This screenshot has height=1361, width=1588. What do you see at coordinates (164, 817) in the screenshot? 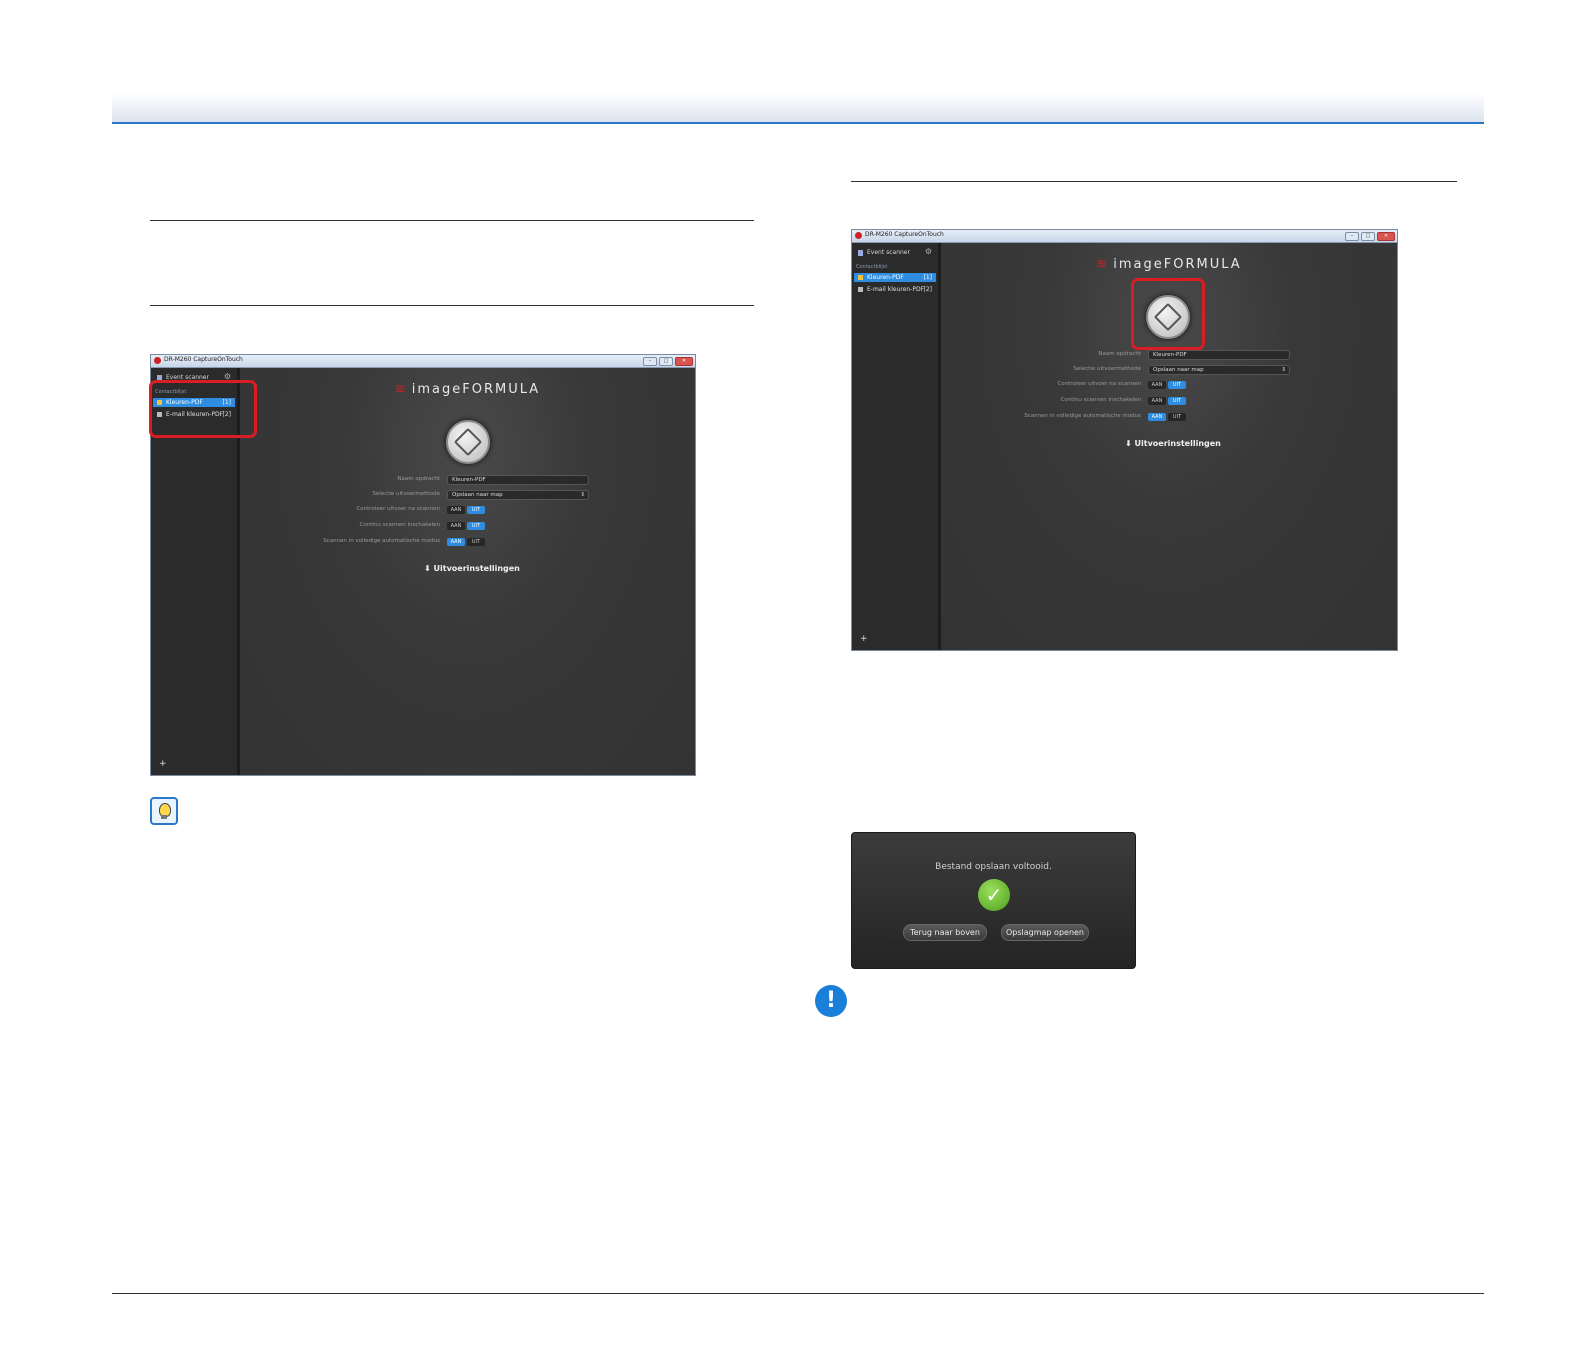
I see `bulb-base` at bounding box center [164, 817].